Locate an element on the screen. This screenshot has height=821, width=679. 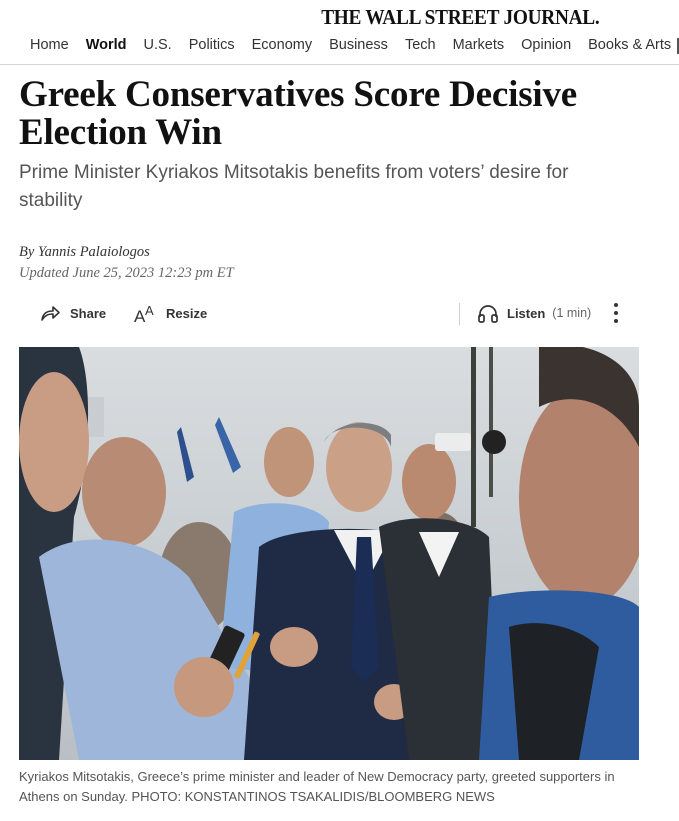
updated-timestamp: Updated June 25, 2023 12:23 pm ET is located at coordinates (126, 273).